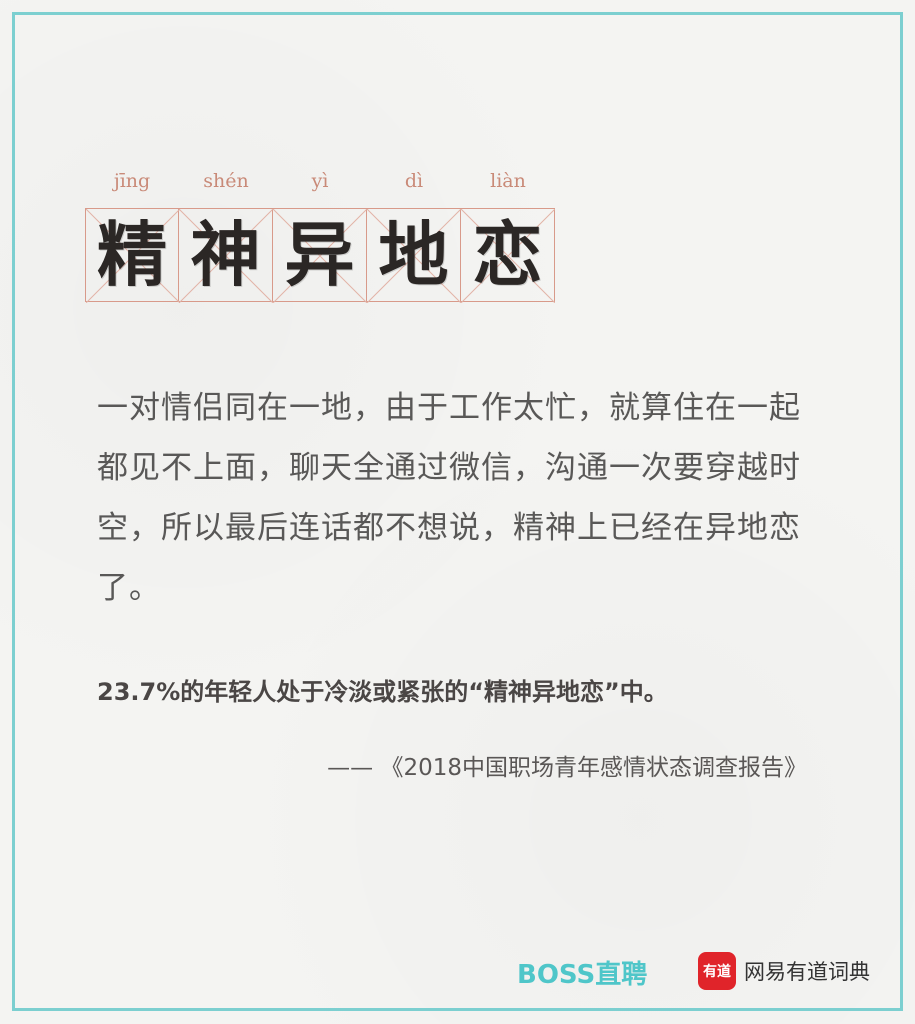 The width and height of the screenshot is (915, 1024). What do you see at coordinates (582, 975) in the screenshot?
I see `boss-zhipin-logo: BOSS直聘` at bounding box center [582, 975].